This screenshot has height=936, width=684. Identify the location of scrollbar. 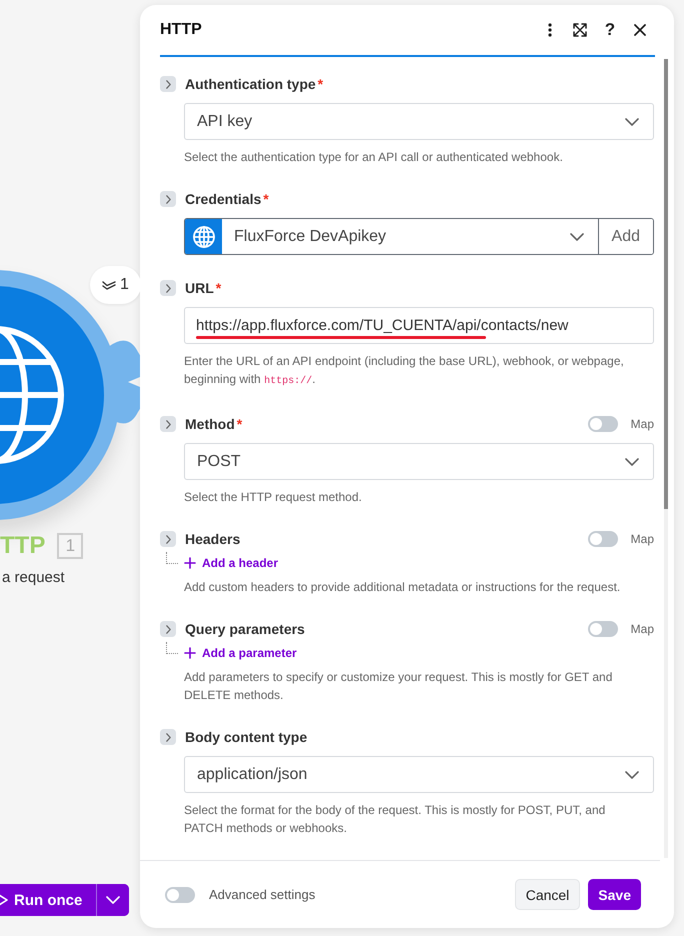
(666, 458).